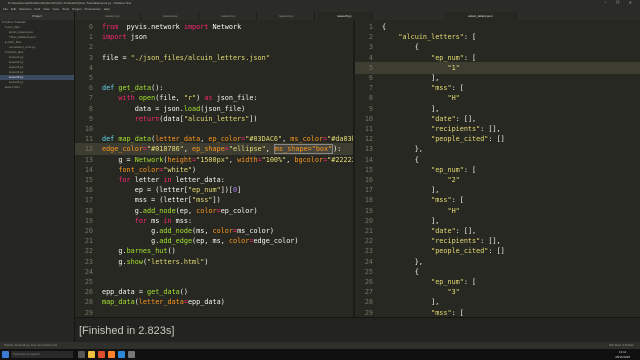  Describe the element at coordinates (113, 16) in the screenshot. I see `tab: lesson1.py` at that location.